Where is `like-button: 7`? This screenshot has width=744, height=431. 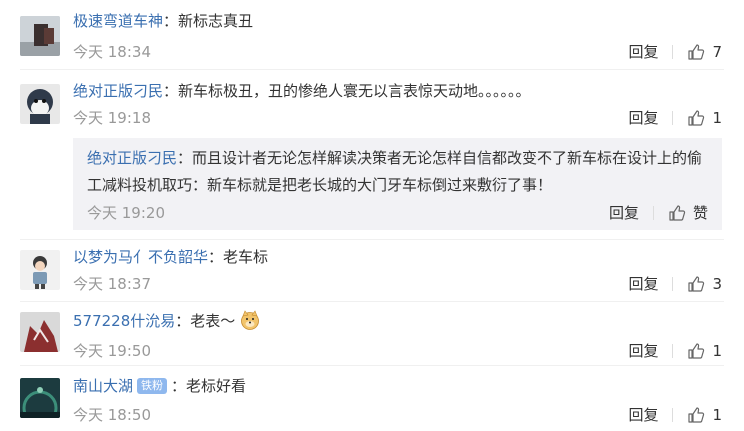 like-button: 7 is located at coordinates (704, 52).